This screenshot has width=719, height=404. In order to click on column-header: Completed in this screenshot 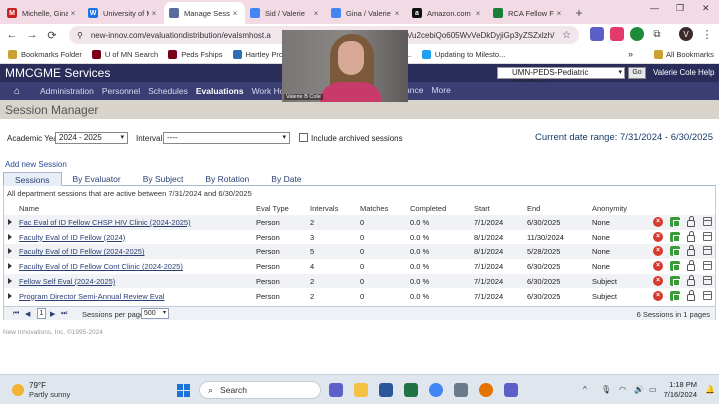, I will do `click(428, 208)`.